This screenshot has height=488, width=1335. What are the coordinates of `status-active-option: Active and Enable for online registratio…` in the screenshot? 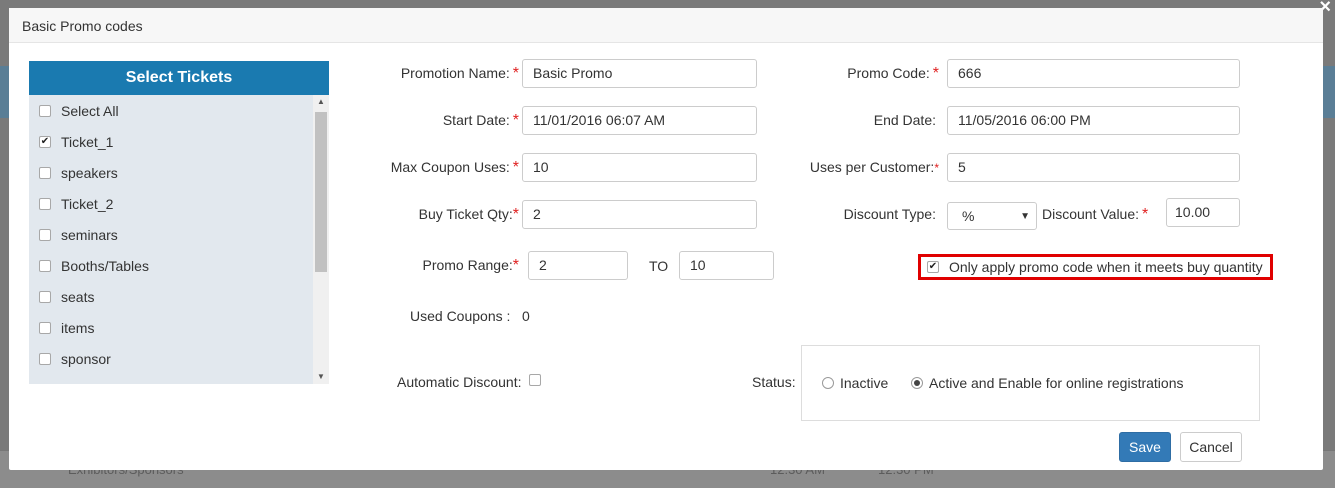 It's located at (1047, 383).